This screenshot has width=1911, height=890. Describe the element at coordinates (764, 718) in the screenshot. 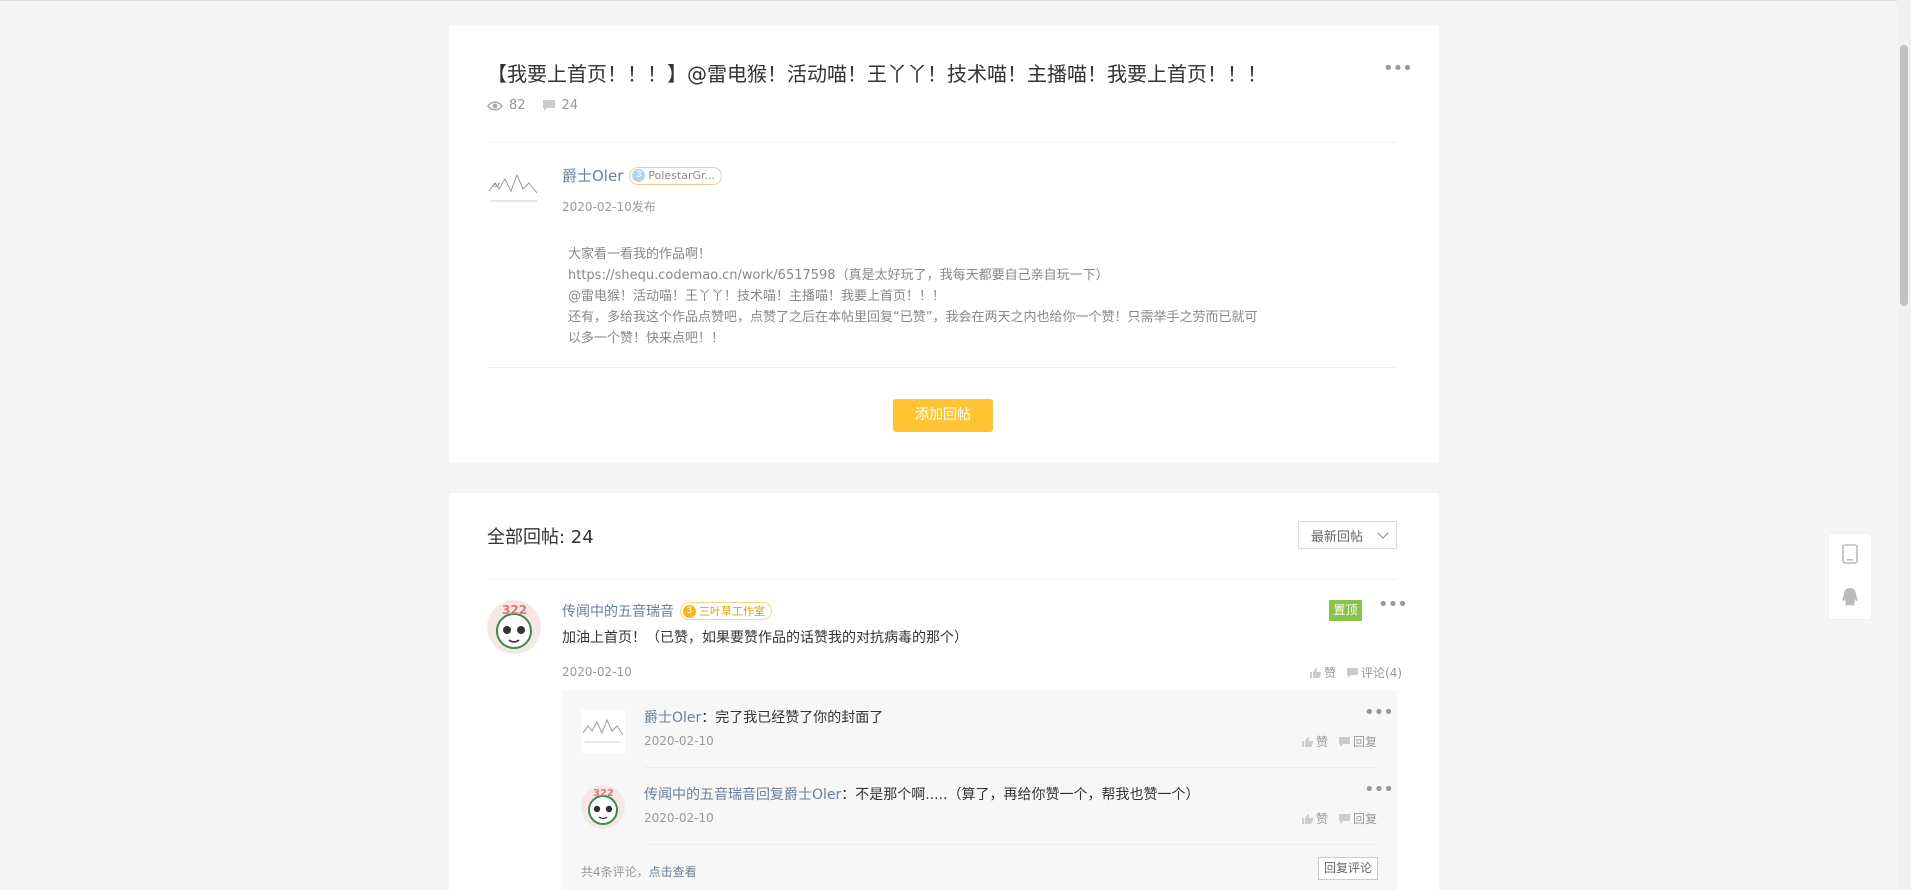

I see `sub-comment-text: 爵士Oler：完了我已经赞了你的封面了` at that location.